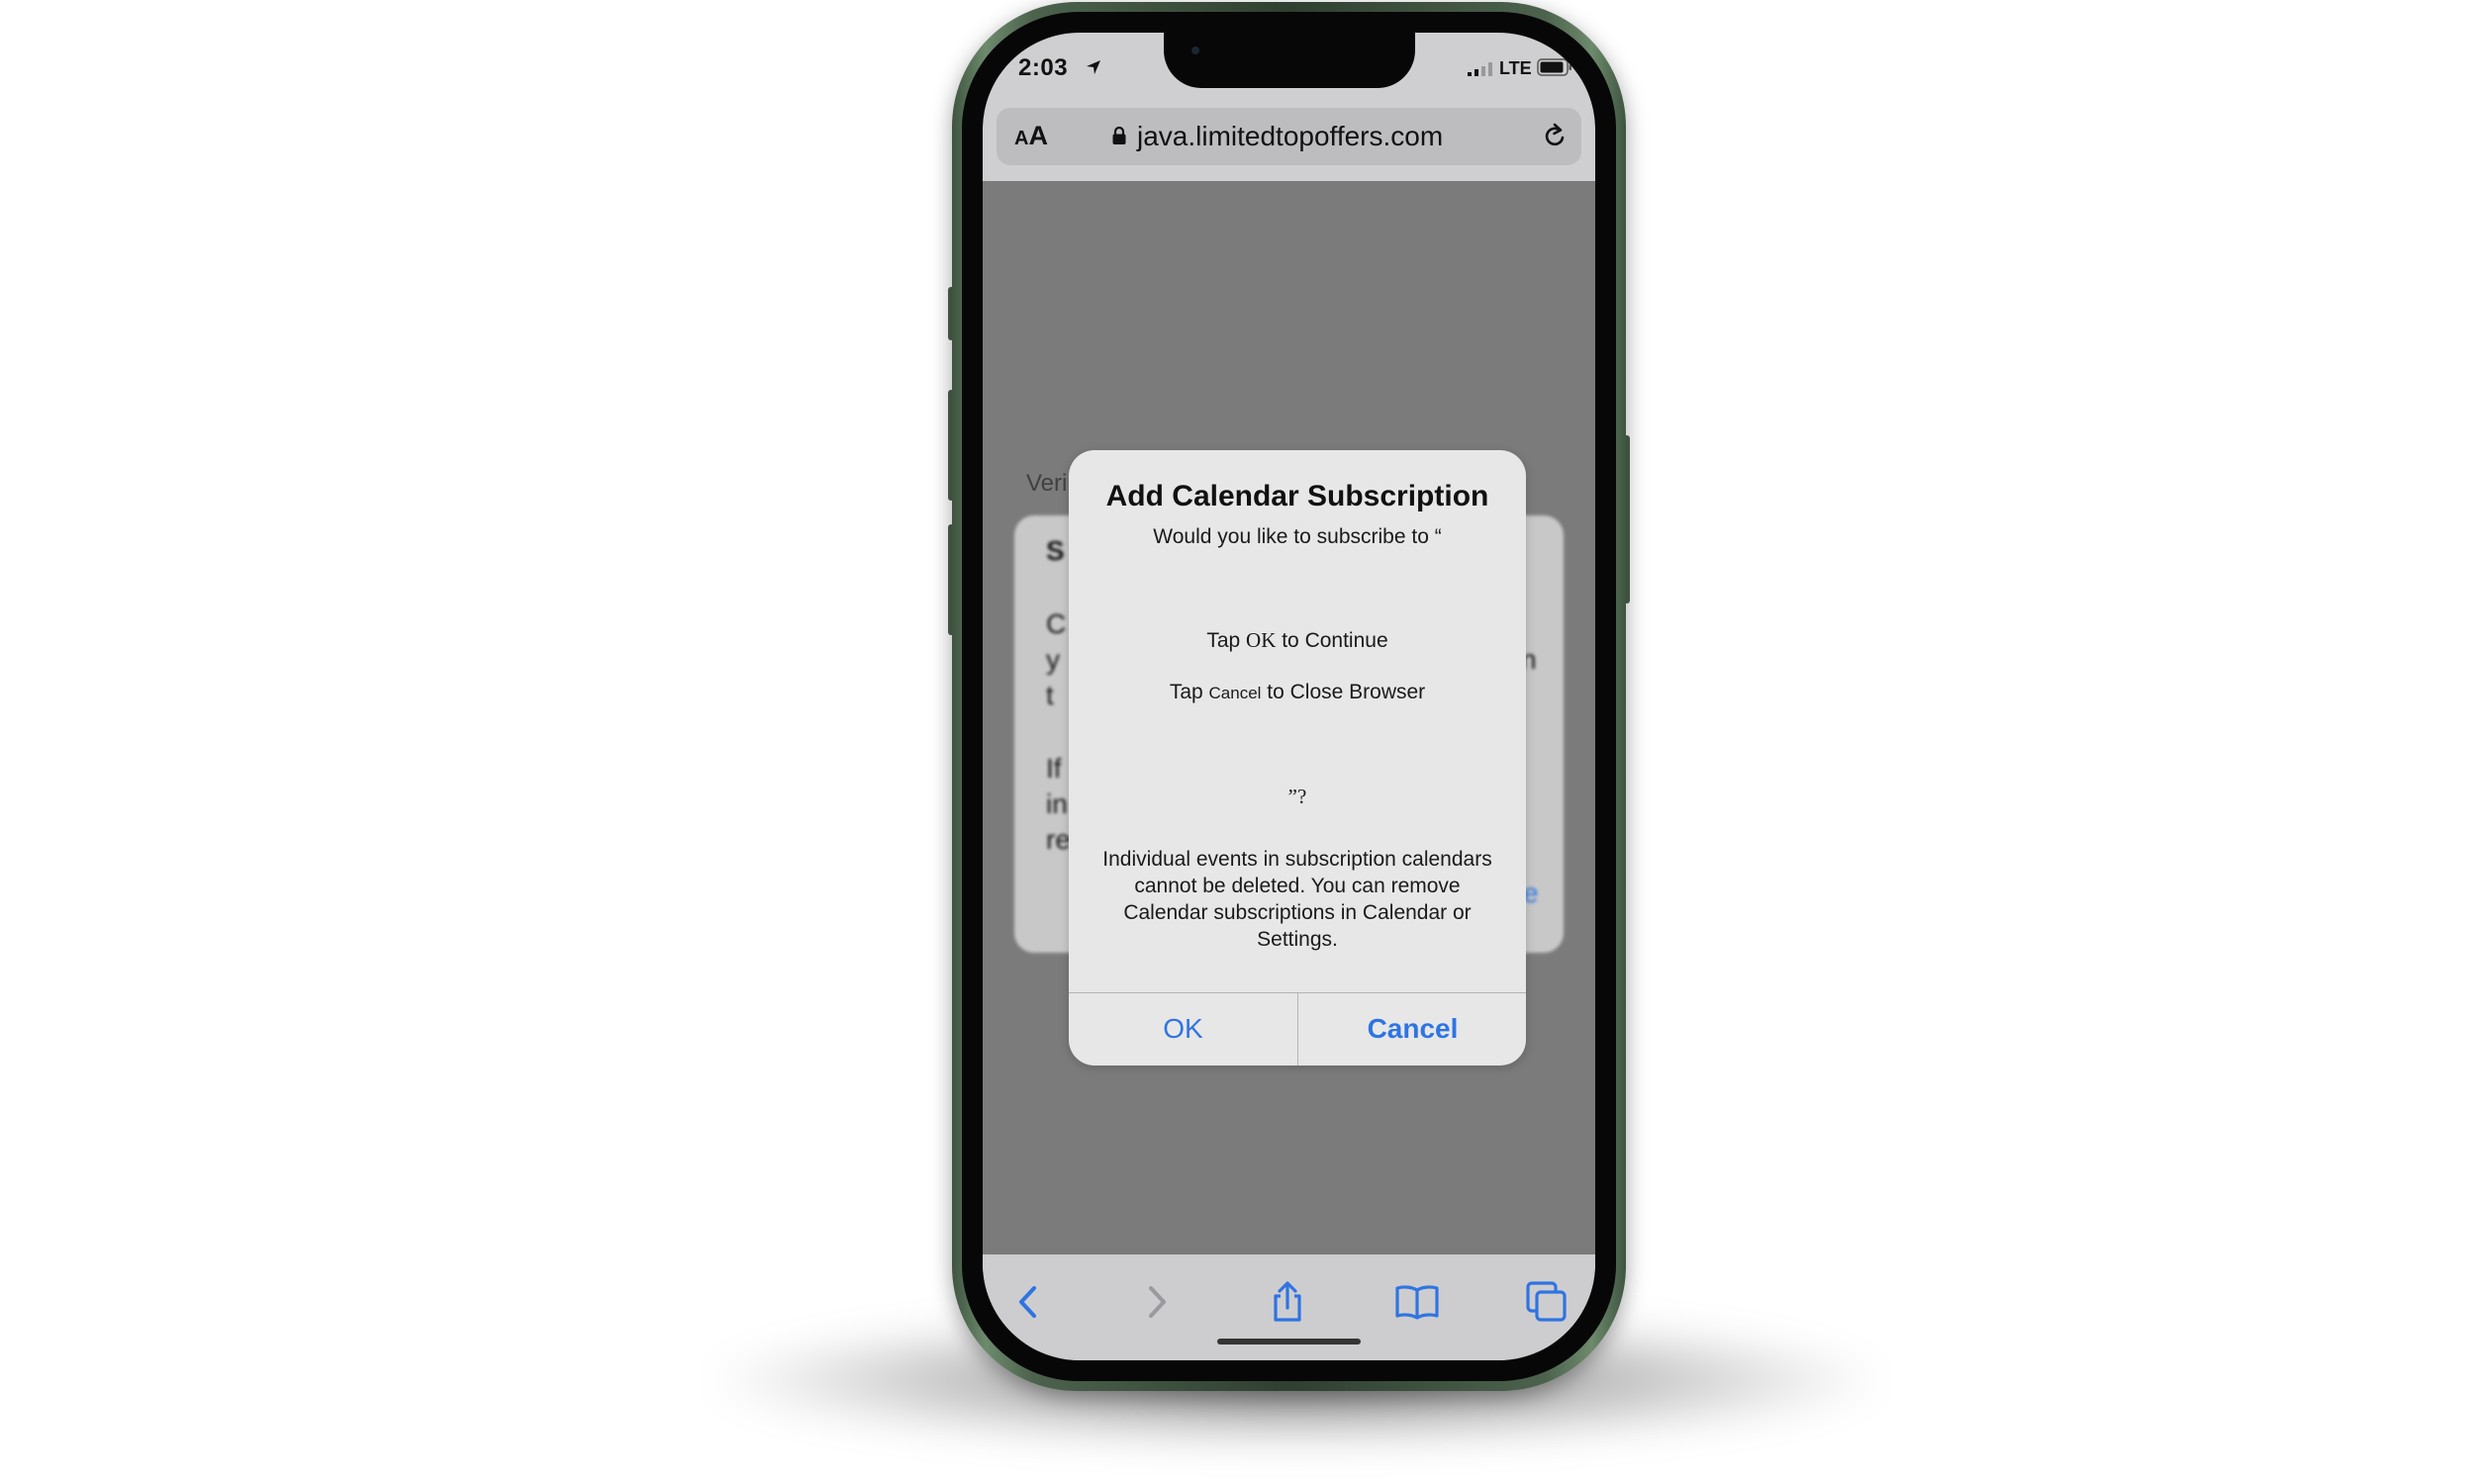  I want to click on instruction-key: Cancel, so click(1235, 693).